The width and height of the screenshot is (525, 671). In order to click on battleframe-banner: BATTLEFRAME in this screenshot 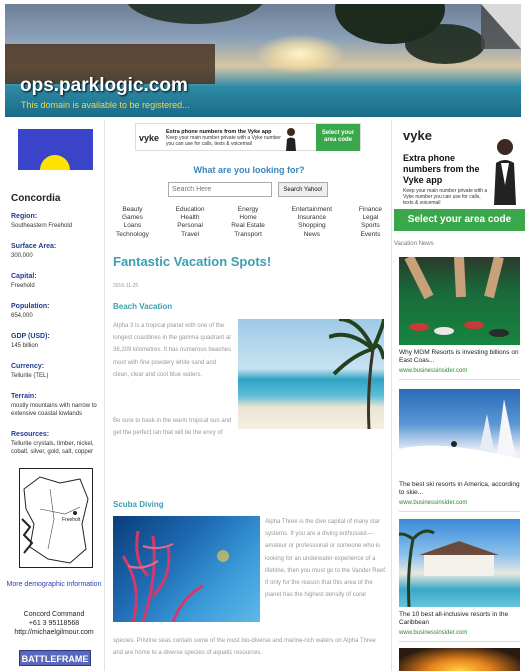, I will do `click(55, 658)`.